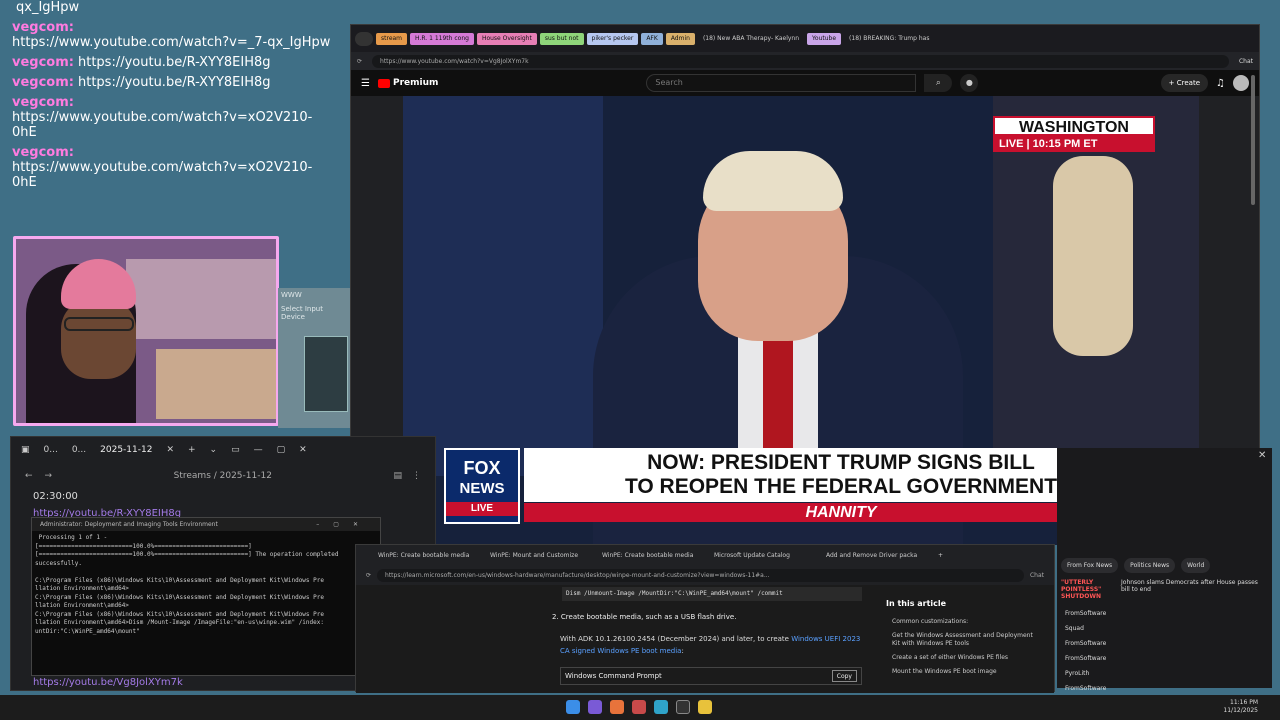 This screenshot has width=1280, height=720. Describe the element at coordinates (680, 38) in the screenshot. I see `tab-group: Admin` at that location.